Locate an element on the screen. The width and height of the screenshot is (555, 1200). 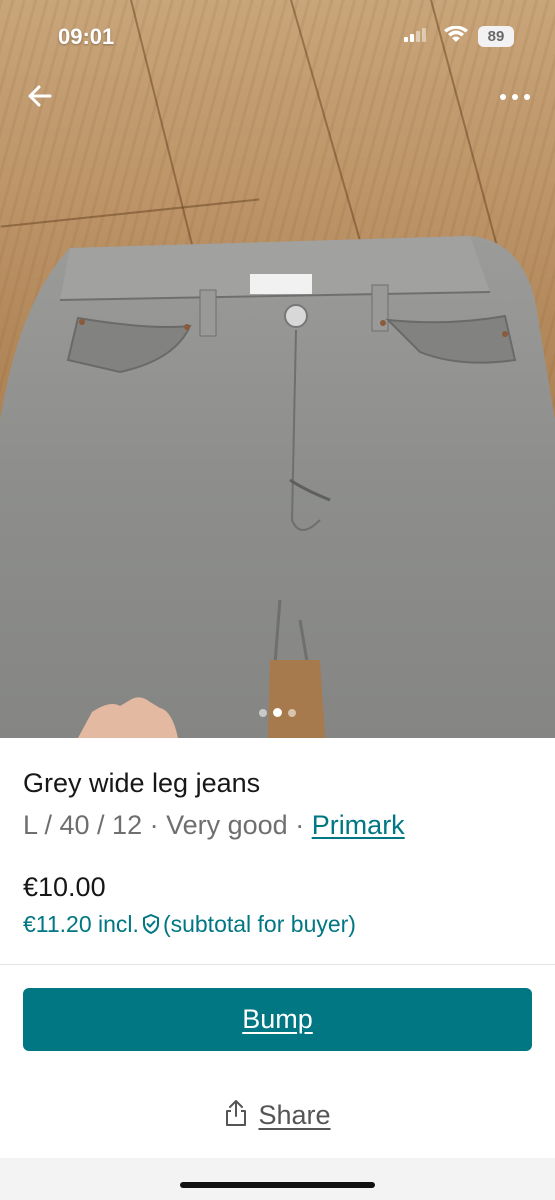
arrow-left-icon is located at coordinates (40, 96).